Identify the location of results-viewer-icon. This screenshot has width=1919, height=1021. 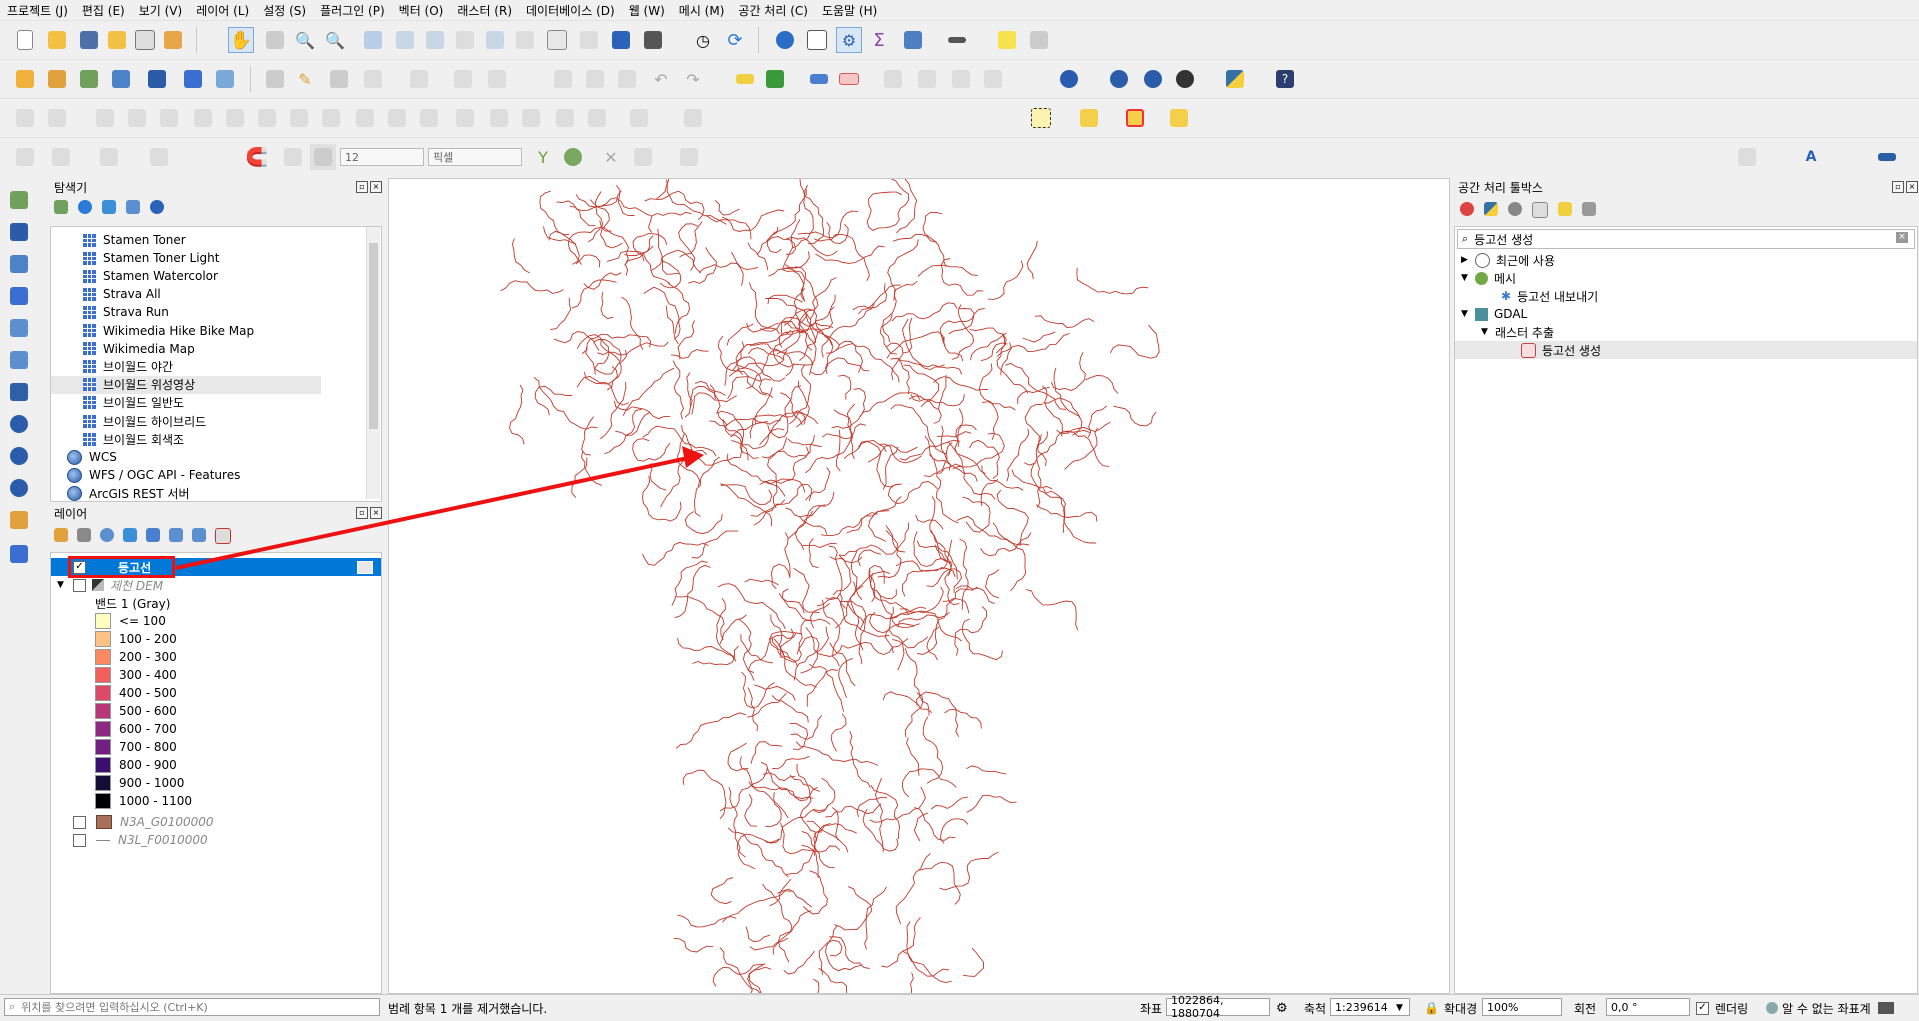
(1540, 210).